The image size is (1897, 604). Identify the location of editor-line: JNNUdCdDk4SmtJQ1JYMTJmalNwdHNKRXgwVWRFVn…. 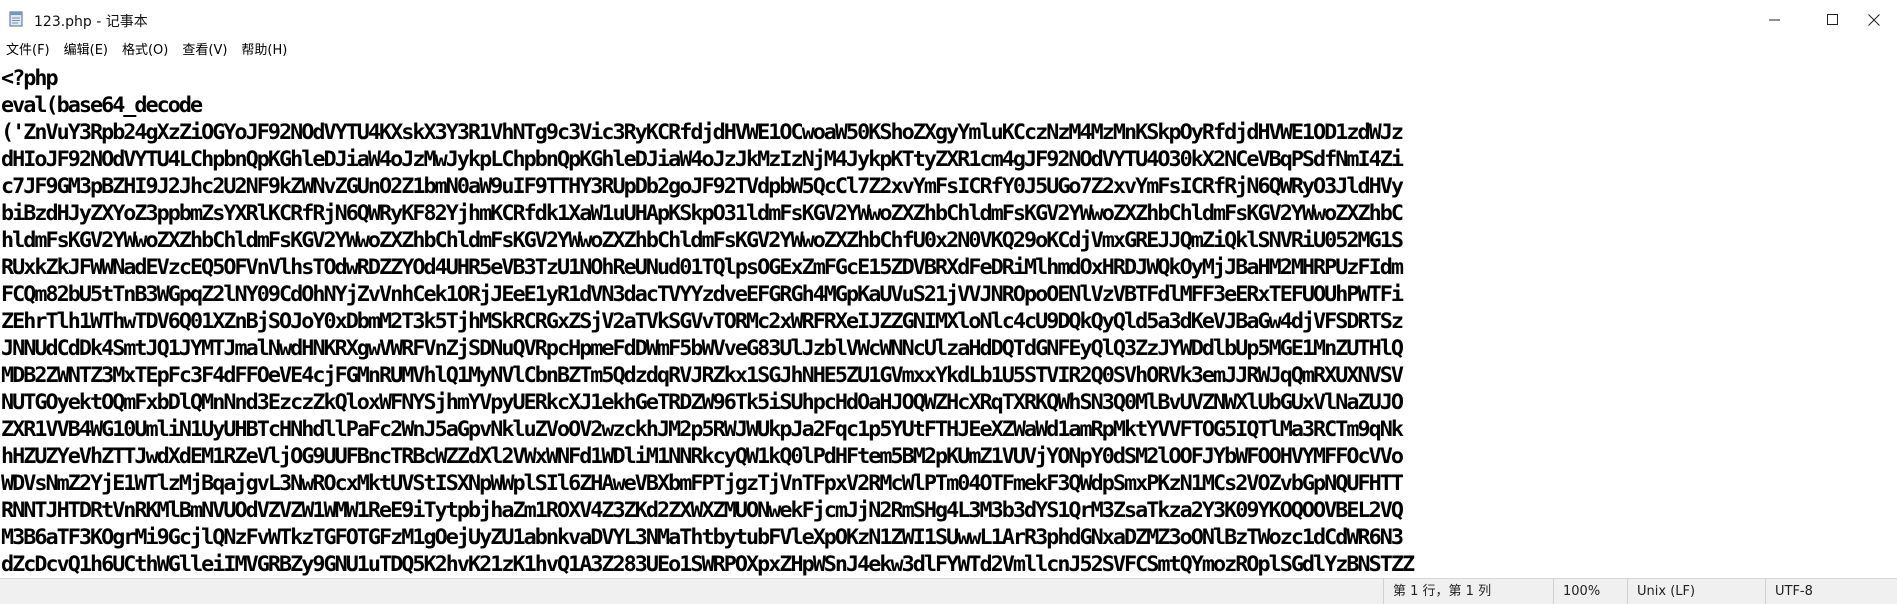
(702, 348).